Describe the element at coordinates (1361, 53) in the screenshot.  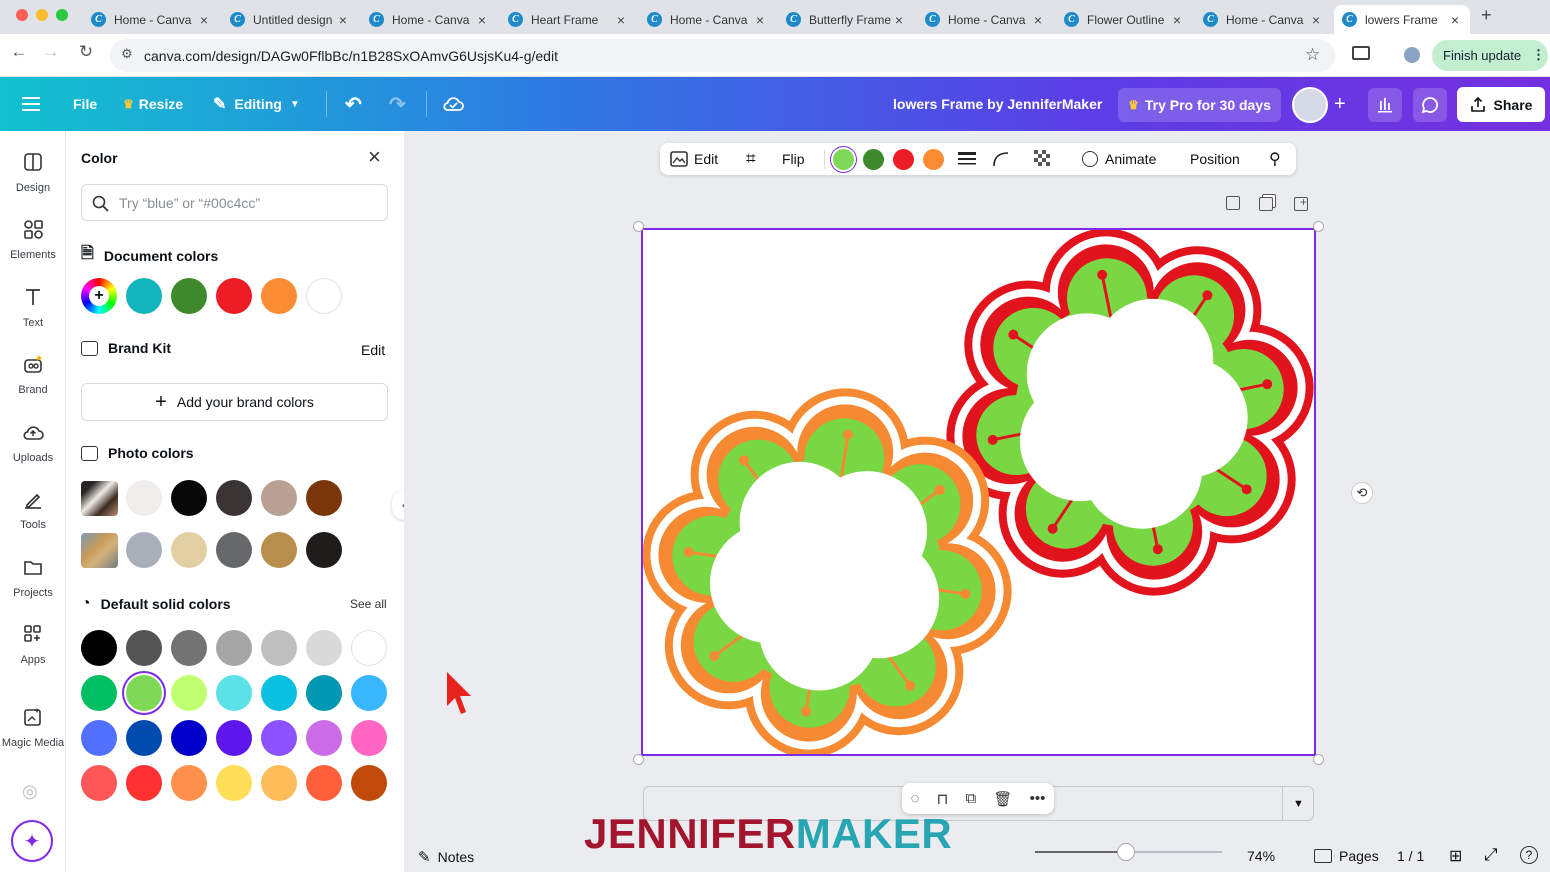
I see `cast-icon` at that location.